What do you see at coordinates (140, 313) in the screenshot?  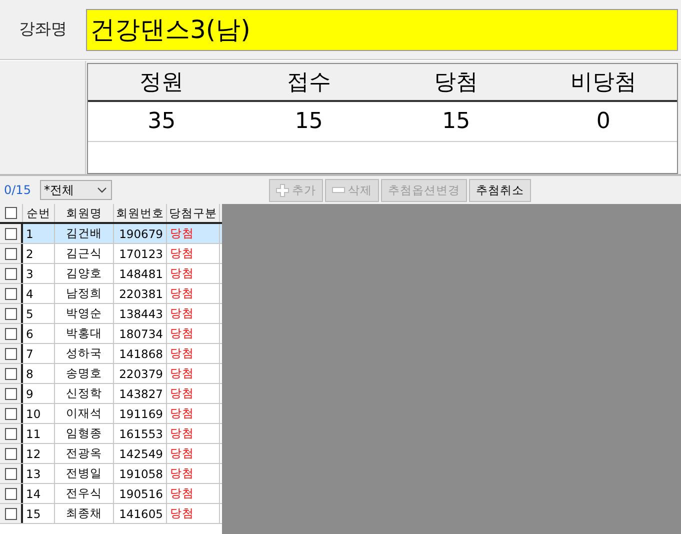 I see `table-cell: 138443` at bounding box center [140, 313].